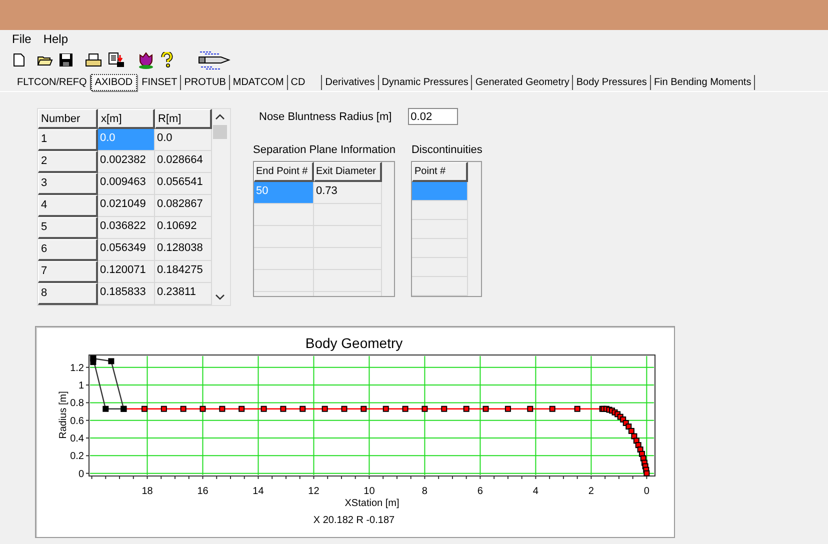  I want to click on y-tick-label: 0.2, so click(77, 456).